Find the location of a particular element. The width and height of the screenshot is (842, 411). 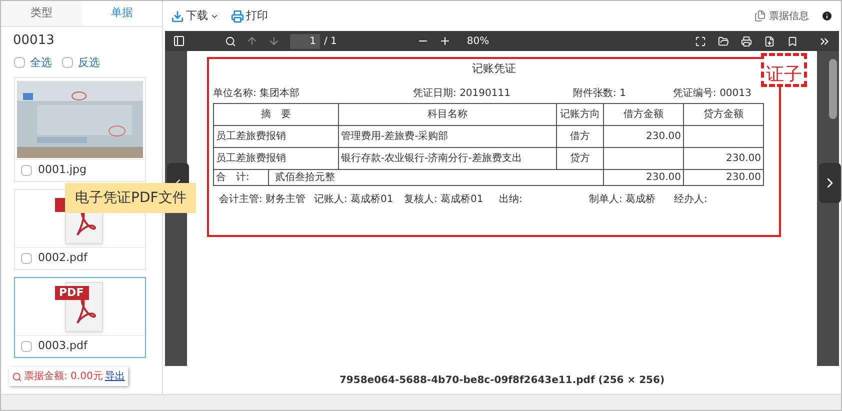

signature-field: 会计主管: 财务主管 is located at coordinates (266, 199).